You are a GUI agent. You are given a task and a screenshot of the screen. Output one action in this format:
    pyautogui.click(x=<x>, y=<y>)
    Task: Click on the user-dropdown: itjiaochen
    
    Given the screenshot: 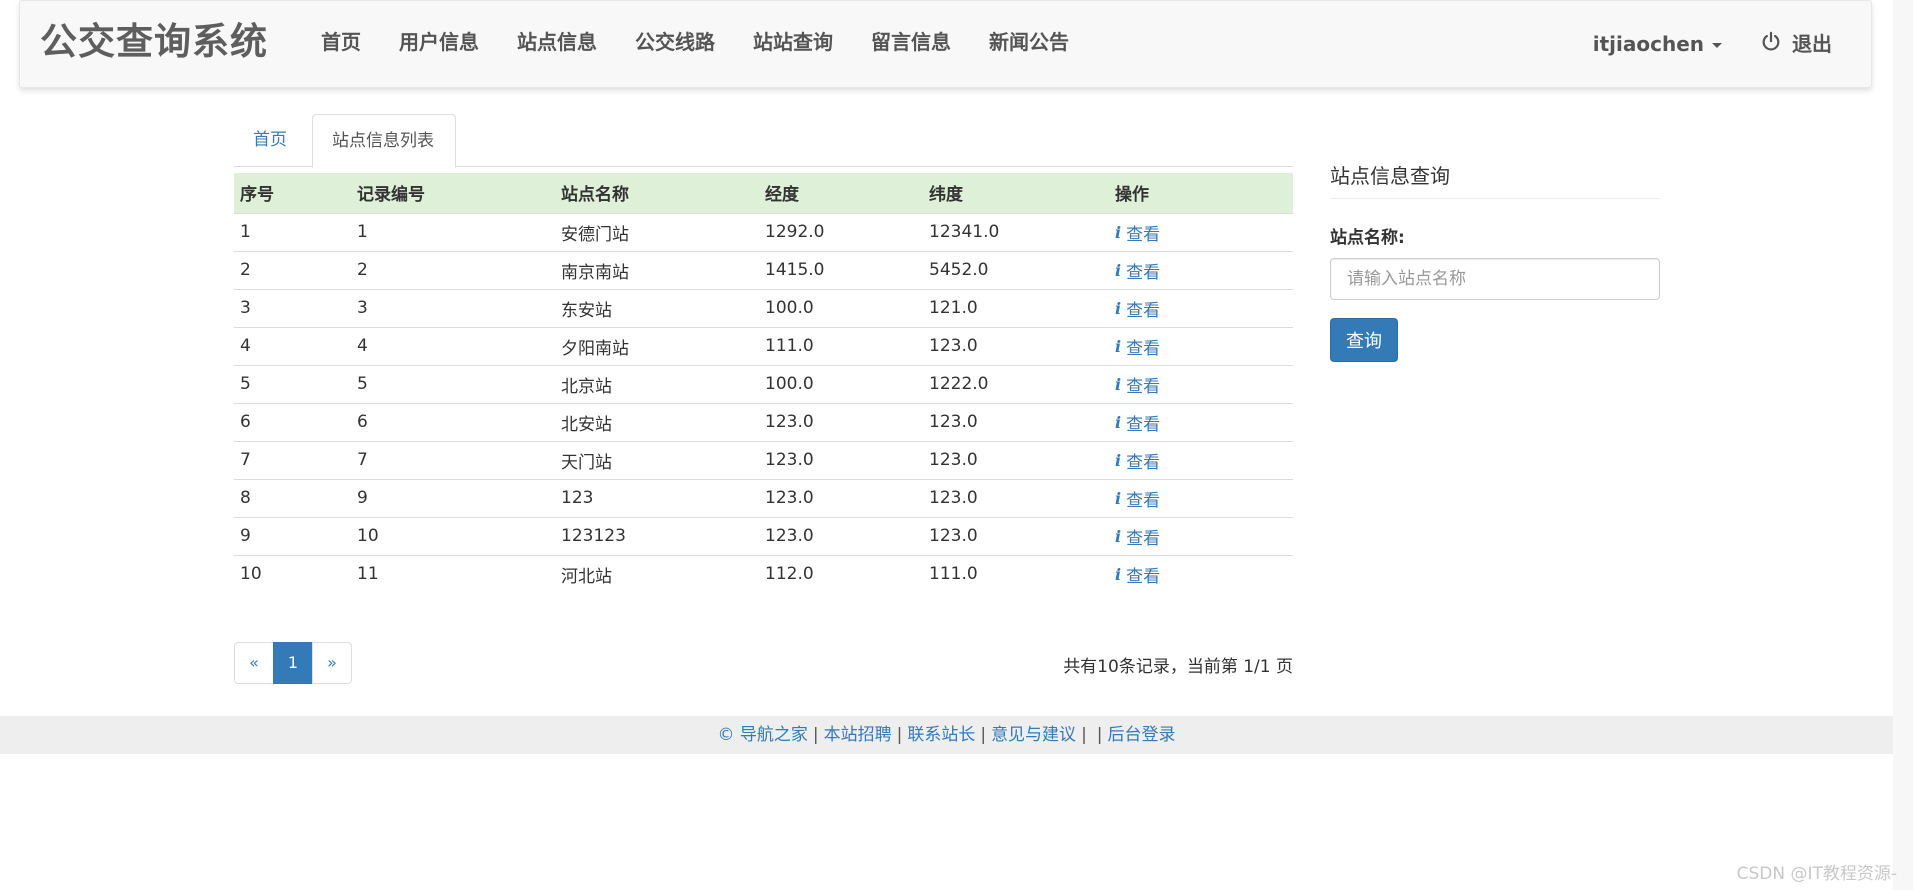 What is the action you would take?
    pyautogui.click(x=1657, y=44)
    